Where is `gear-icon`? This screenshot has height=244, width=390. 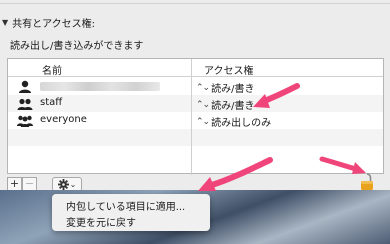
gear-icon is located at coordinates (63, 184).